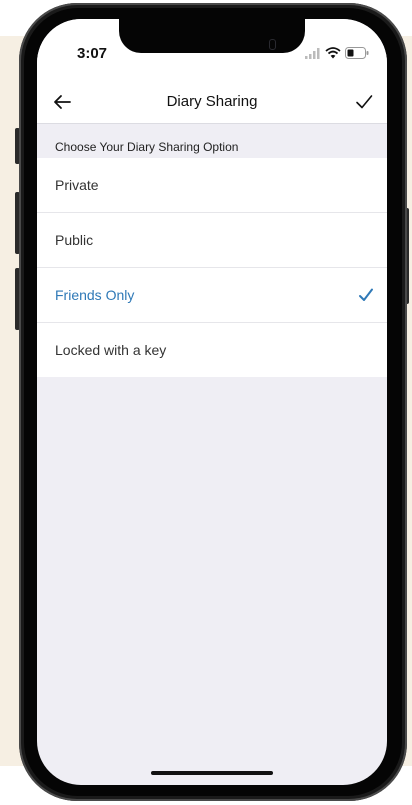 Image resolution: width=412 pixels, height=805 pixels. Describe the element at coordinates (212, 350) in the screenshot. I see `option-locked-with-a-key: Locked with a key` at that location.